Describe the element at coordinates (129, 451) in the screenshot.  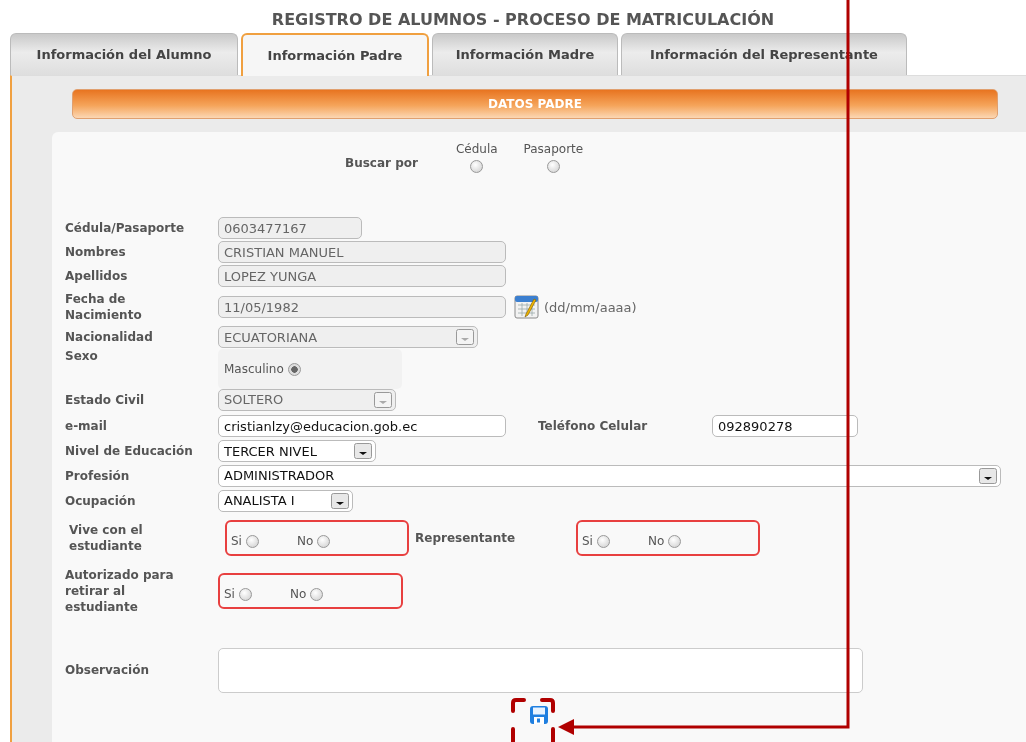
I see `field-label: Nivel de Educación` at that location.